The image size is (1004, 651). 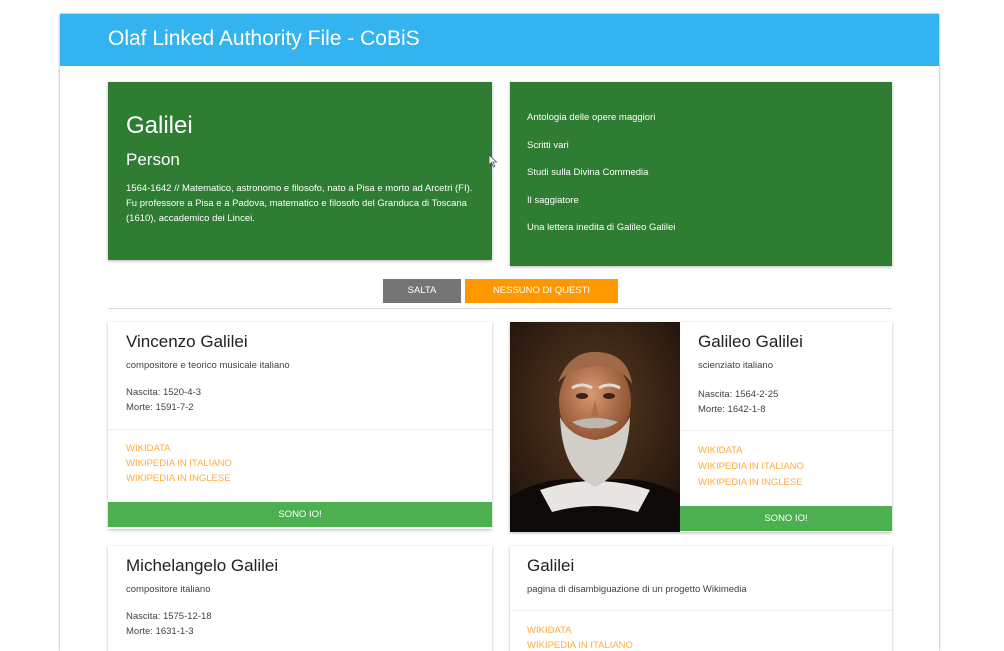 I want to click on candidate-birth: Nascita: 1520-4-3, so click(x=163, y=392).